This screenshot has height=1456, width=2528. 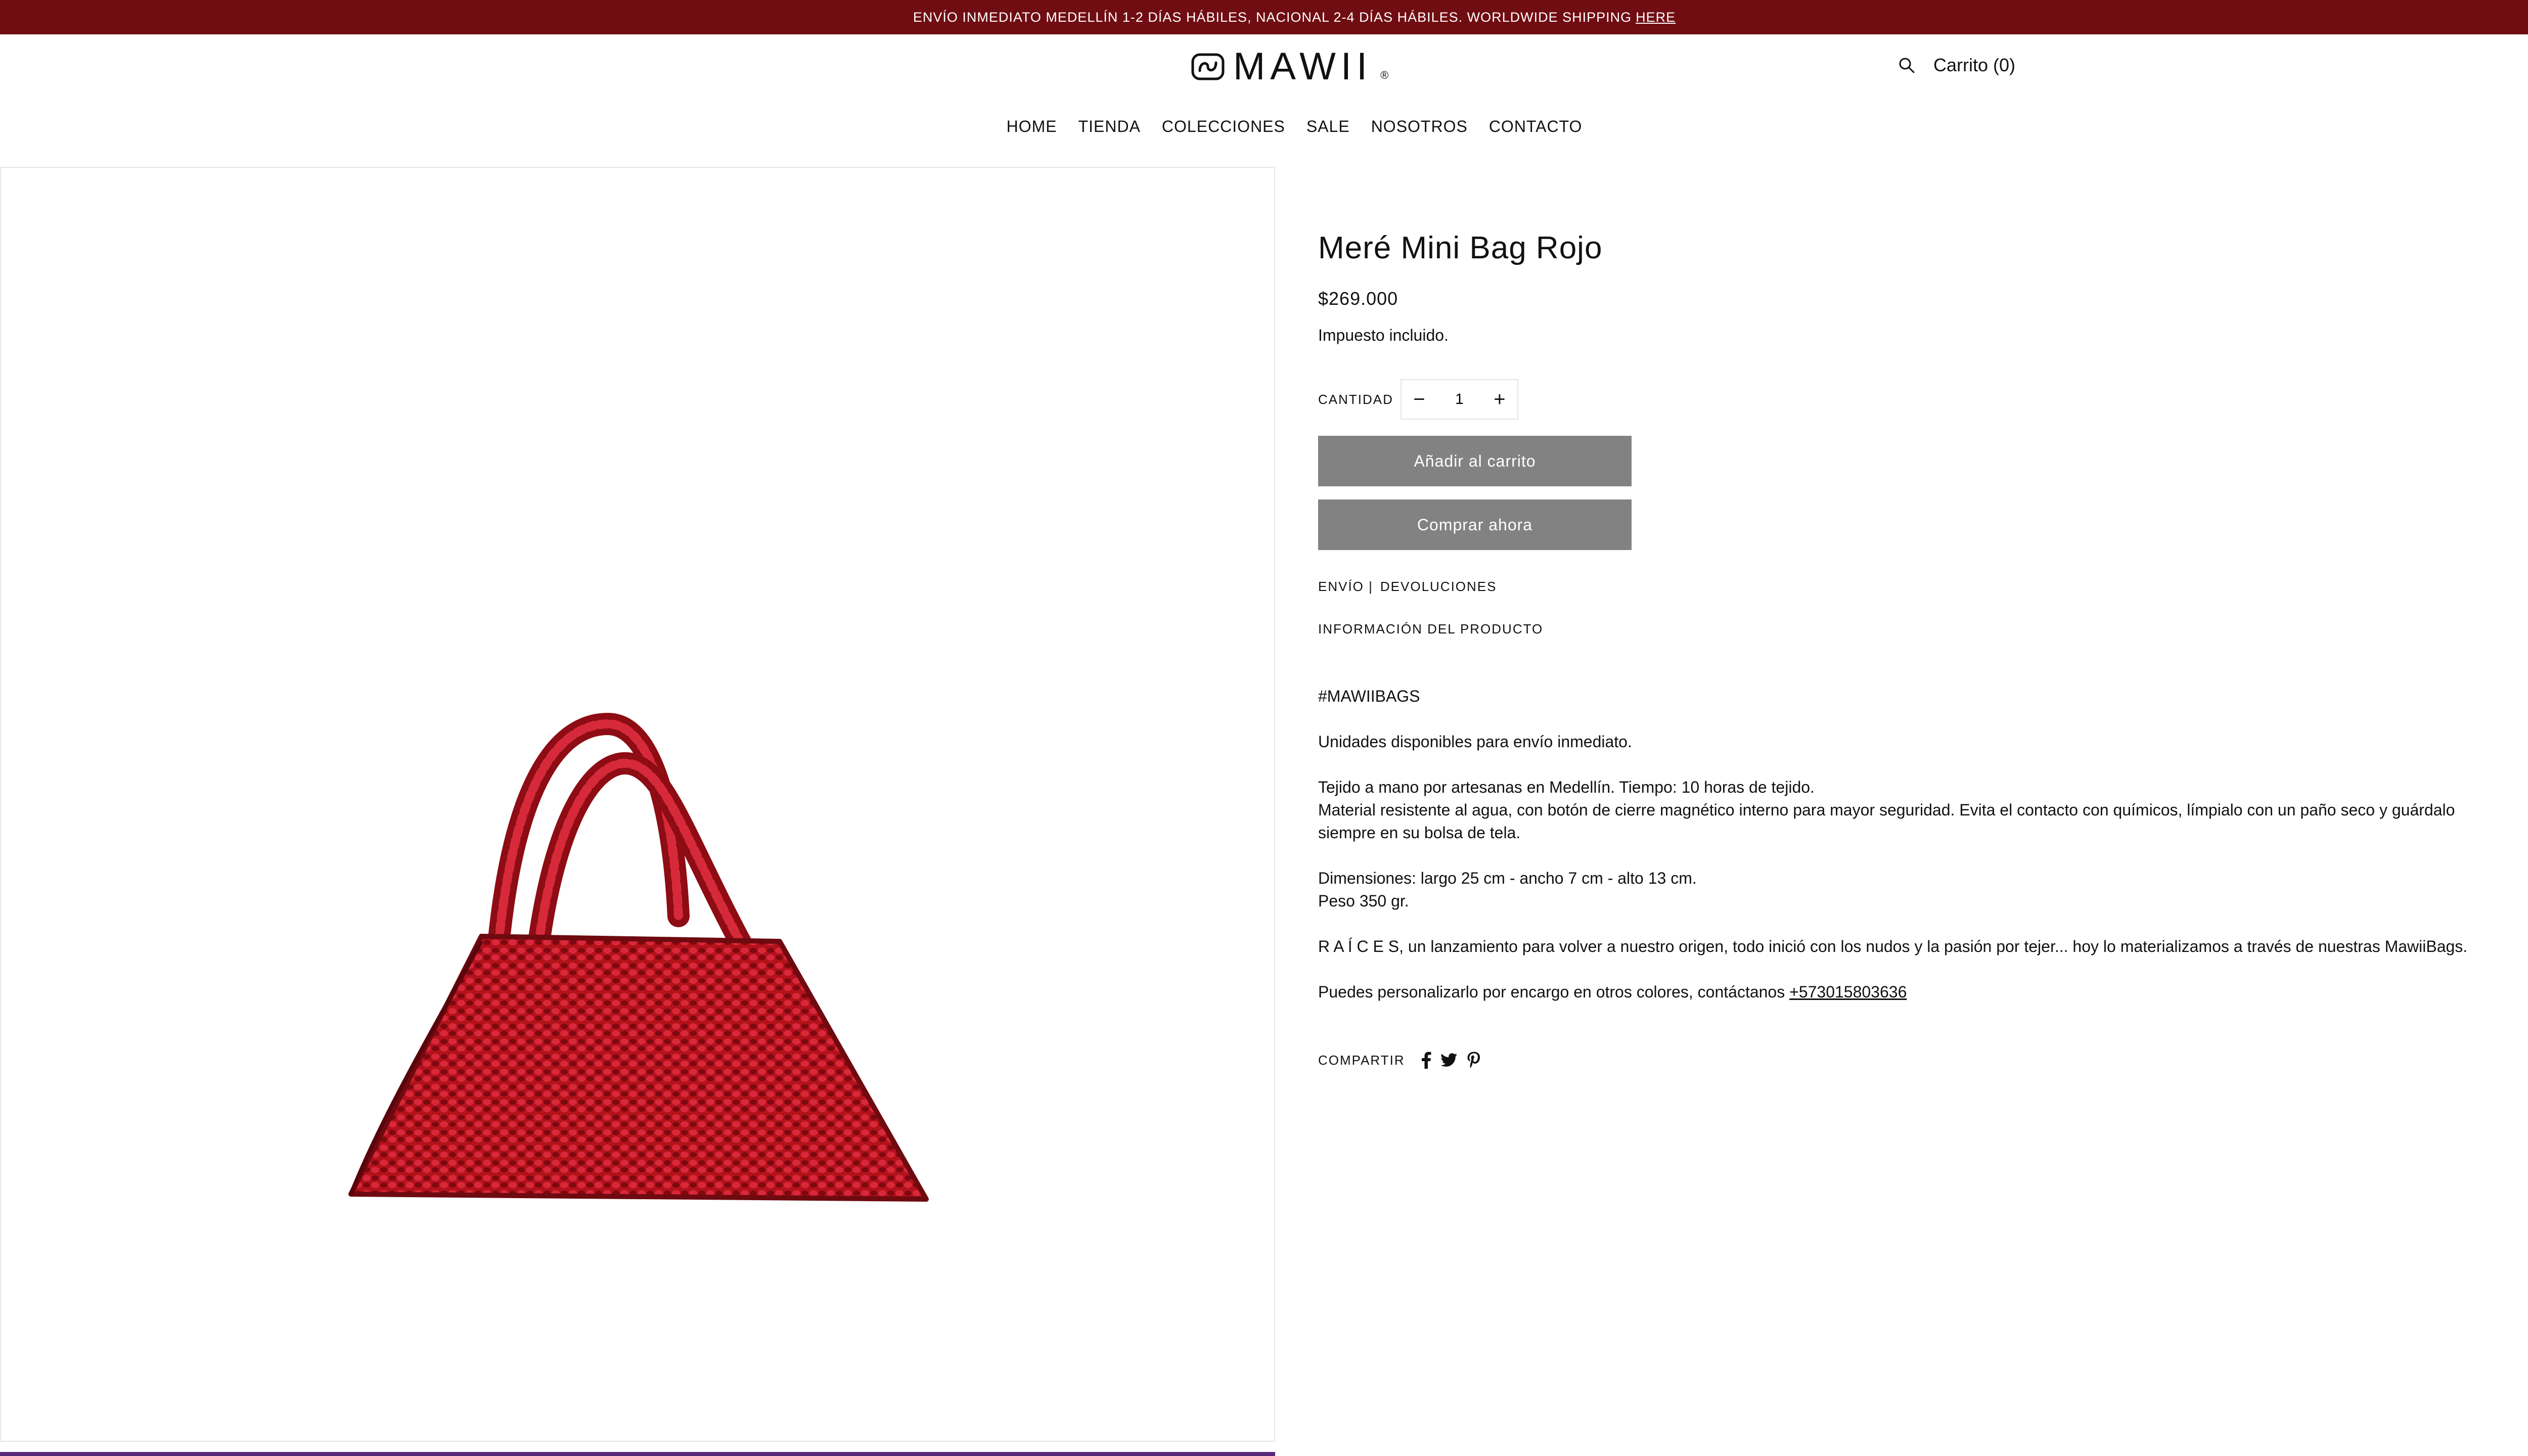 I want to click on quantity-row: CANTIDAD − +, so click(x=1418, y=399).